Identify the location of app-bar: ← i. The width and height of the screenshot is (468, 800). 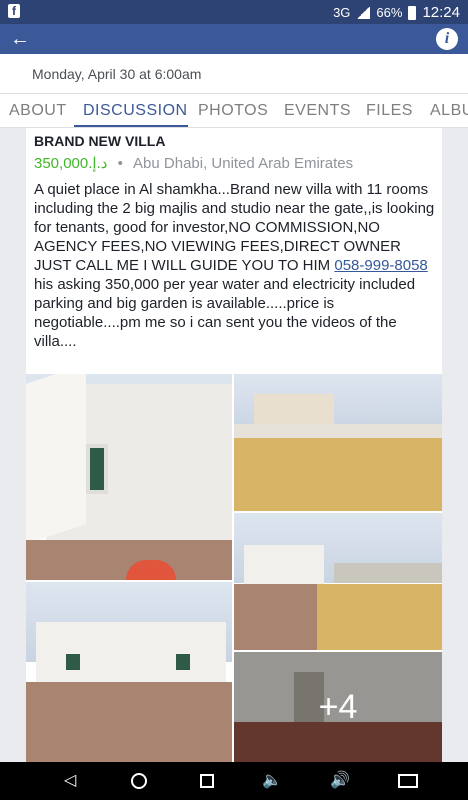
(234, 39).